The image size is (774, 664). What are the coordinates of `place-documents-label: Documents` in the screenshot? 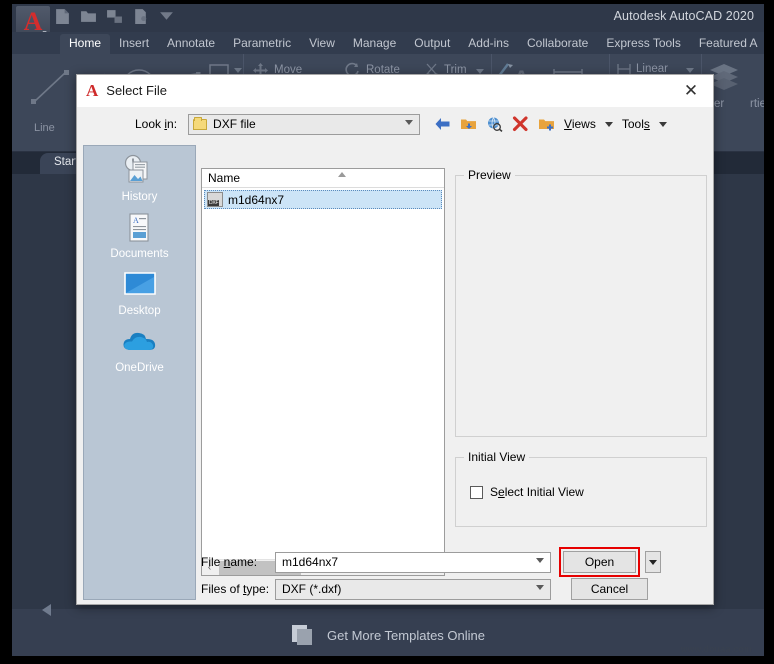 It's located at (139, 254).